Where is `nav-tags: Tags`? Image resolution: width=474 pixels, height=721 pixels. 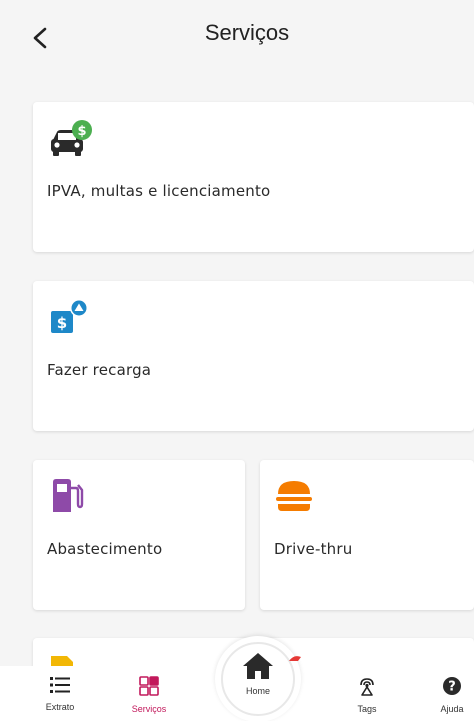
nav-tags: Tags is located at coordinates (367, 695).